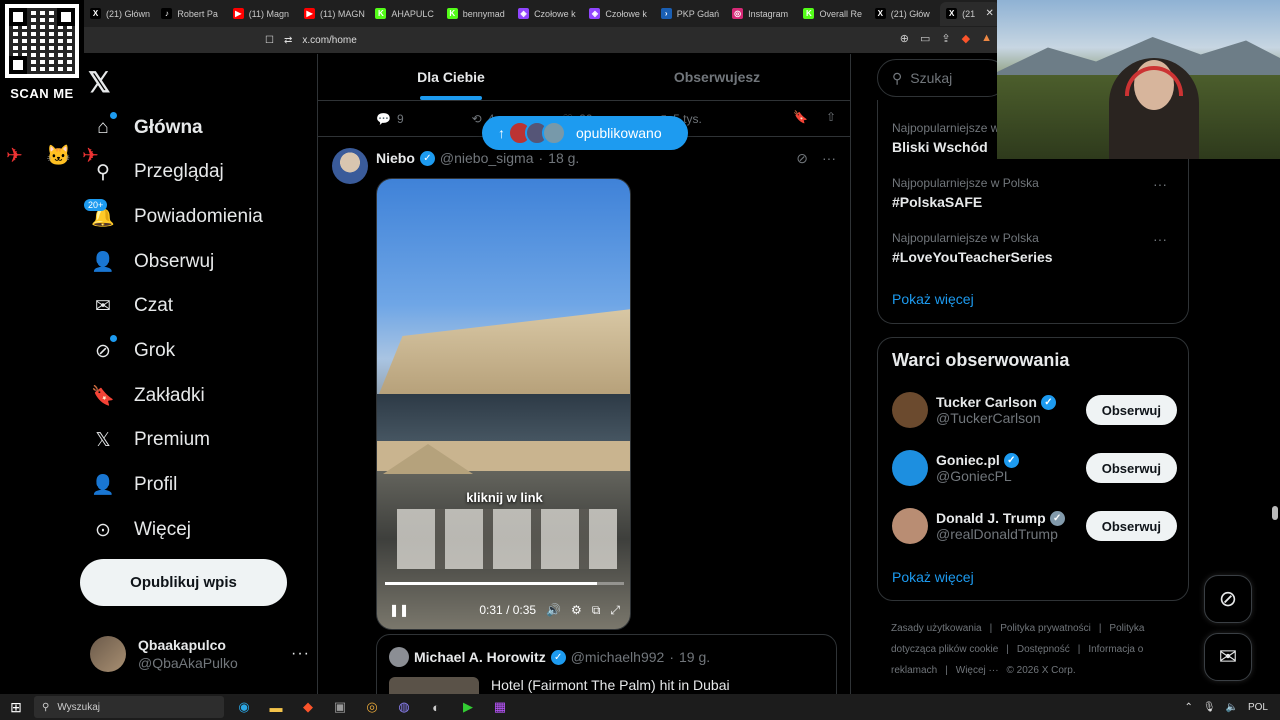  Describe the element at coordinates (129, 707) in the screenshot. I see `taskbar-search: ⚲ Wyszukaj` at that location.